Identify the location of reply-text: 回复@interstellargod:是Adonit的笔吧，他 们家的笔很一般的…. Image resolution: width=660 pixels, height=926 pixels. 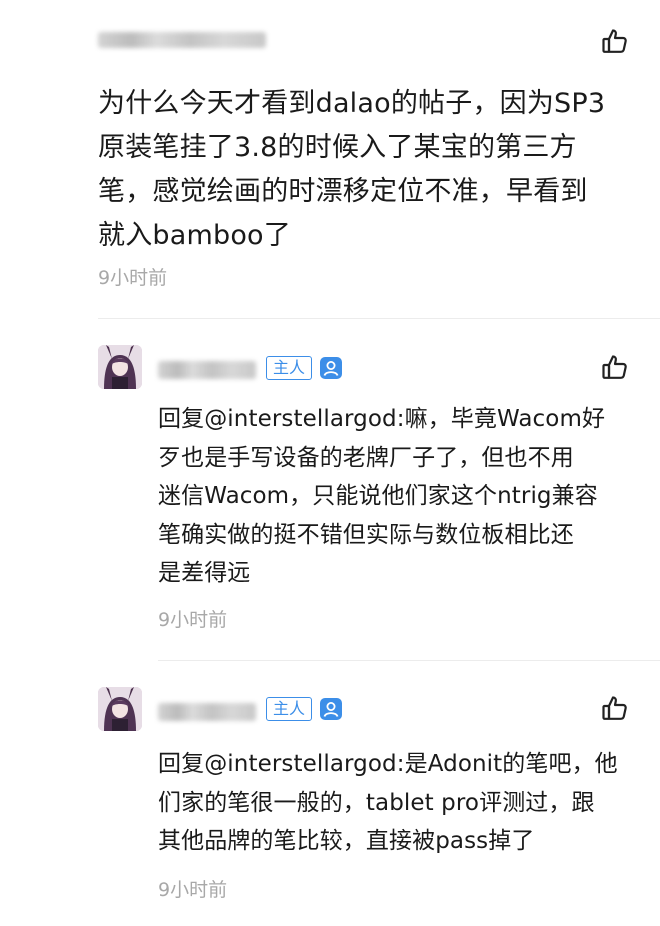
(388, 802).